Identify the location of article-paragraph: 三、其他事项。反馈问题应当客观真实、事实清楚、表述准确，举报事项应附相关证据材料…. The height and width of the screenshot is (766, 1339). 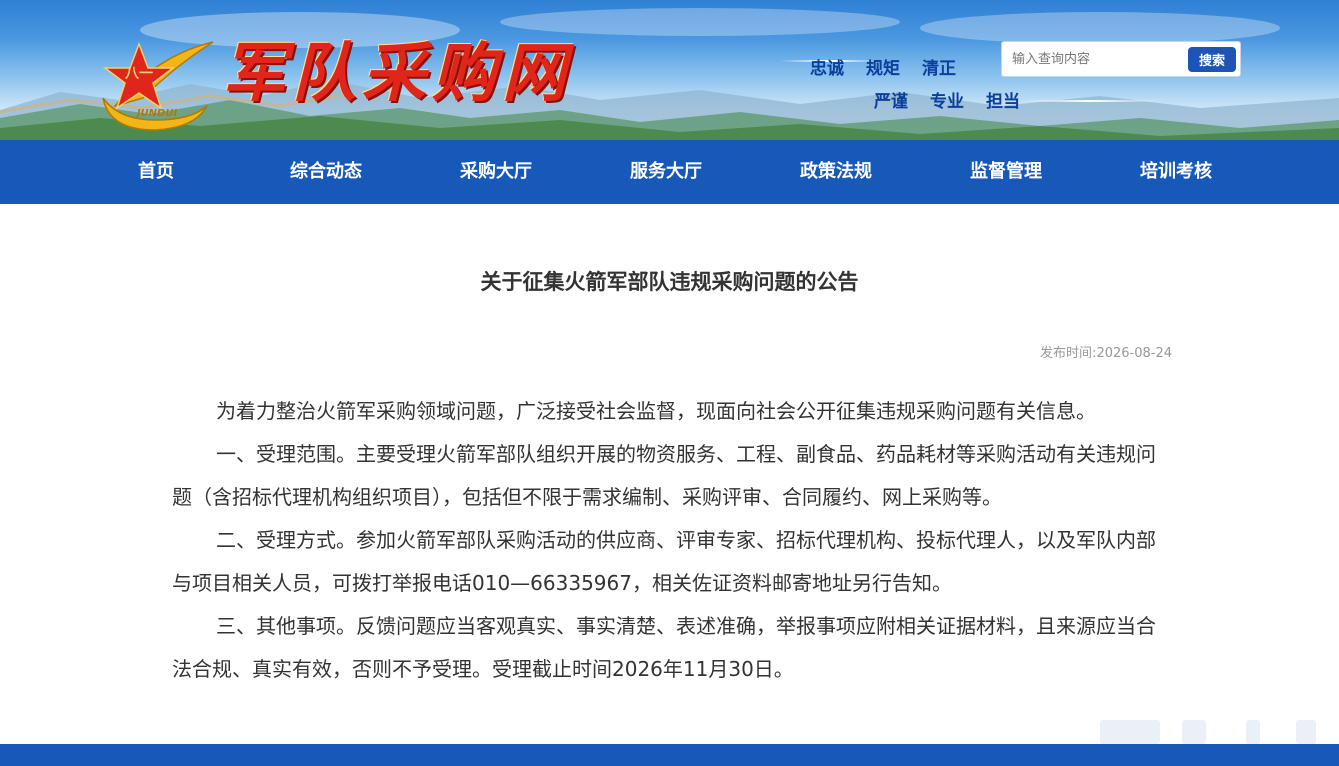
(664, 647).